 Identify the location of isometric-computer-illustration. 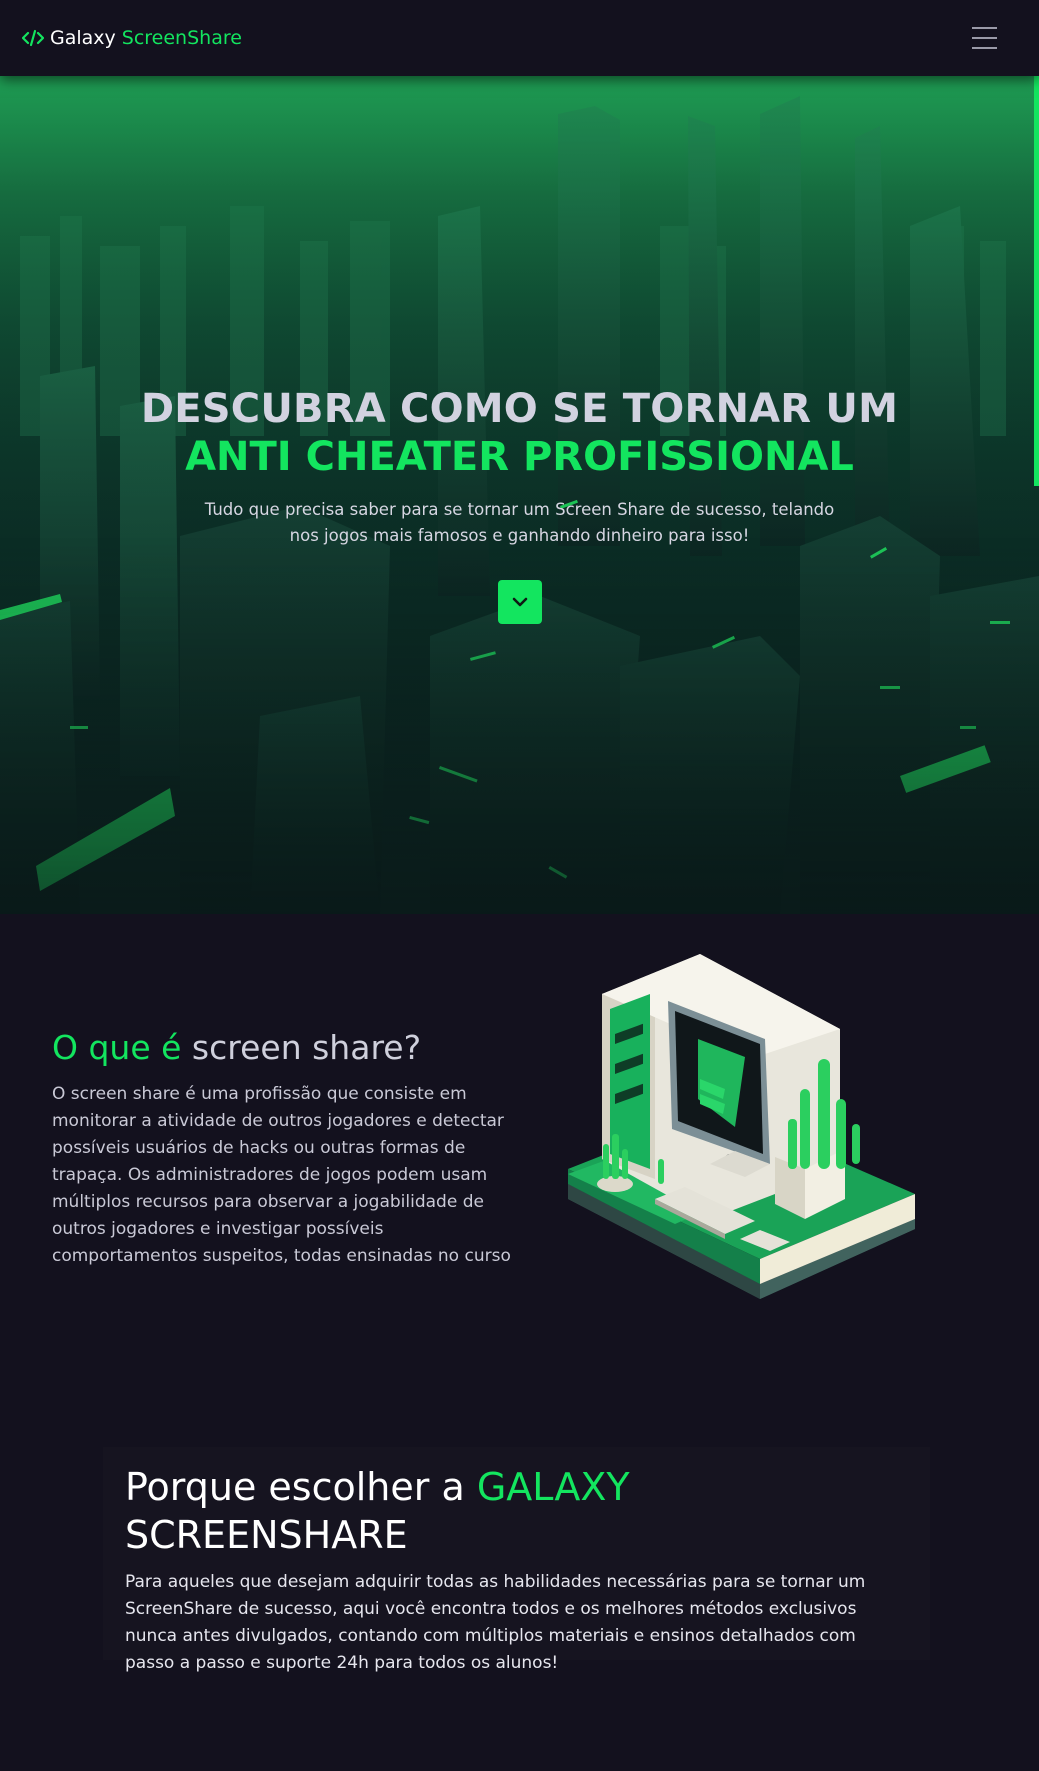
(741, 1126).